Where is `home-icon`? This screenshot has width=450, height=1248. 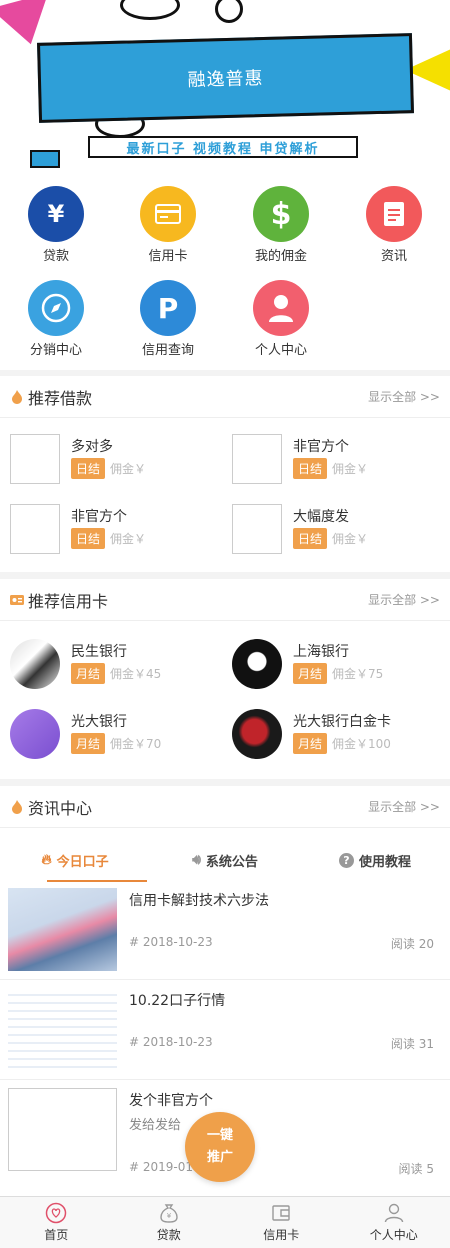
home-icon is located at coordinates (56, 1213).